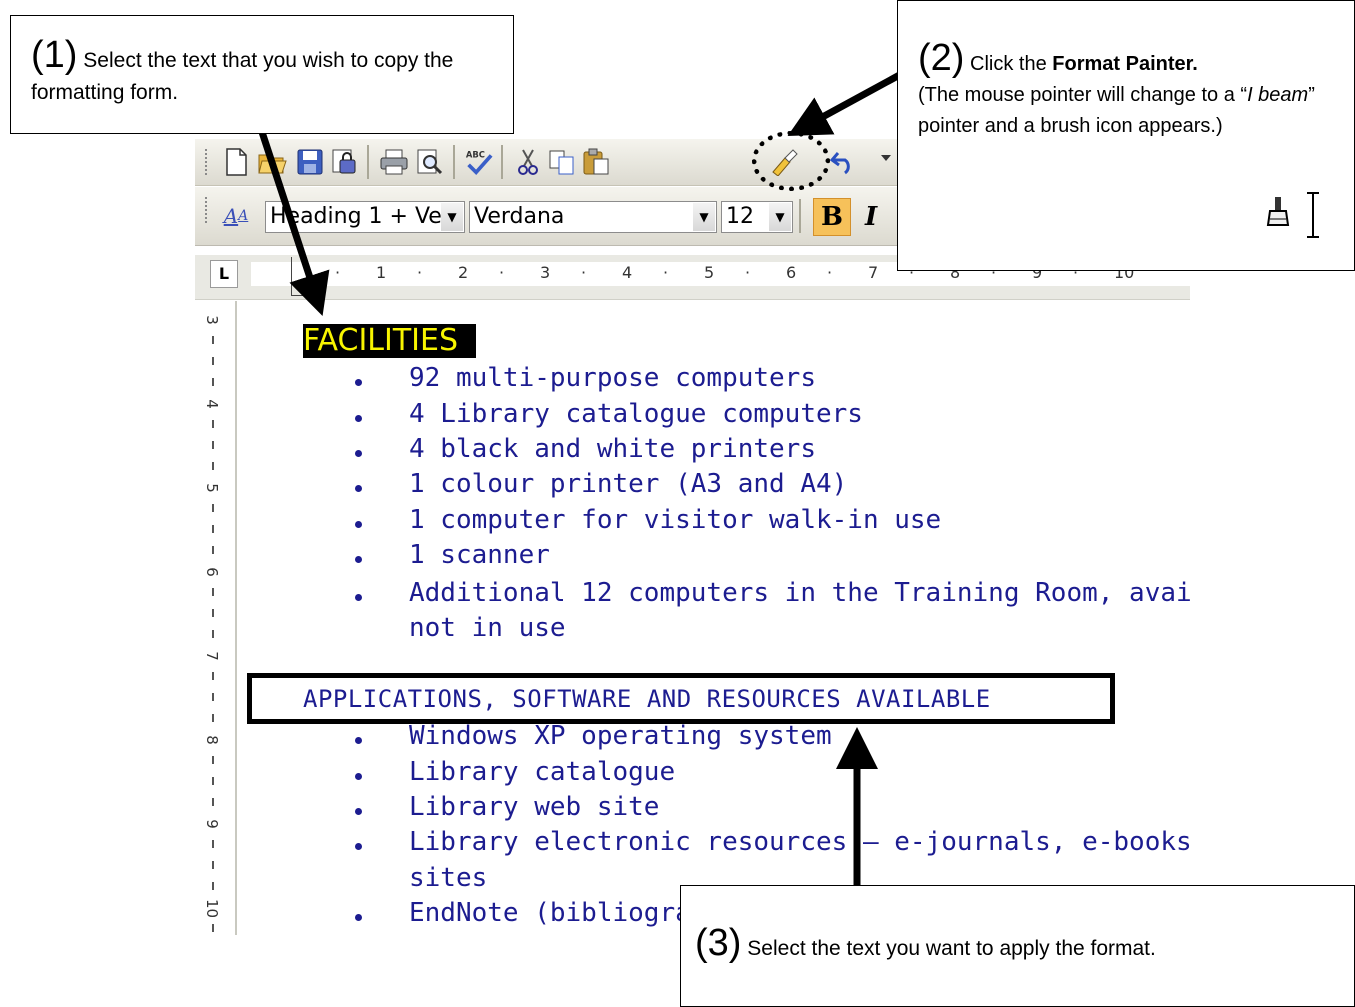 Image resolution: width=1355 pixels, height=1007 pixels. I want to click on list-item: Windows XP operating system, so click(620, 736).